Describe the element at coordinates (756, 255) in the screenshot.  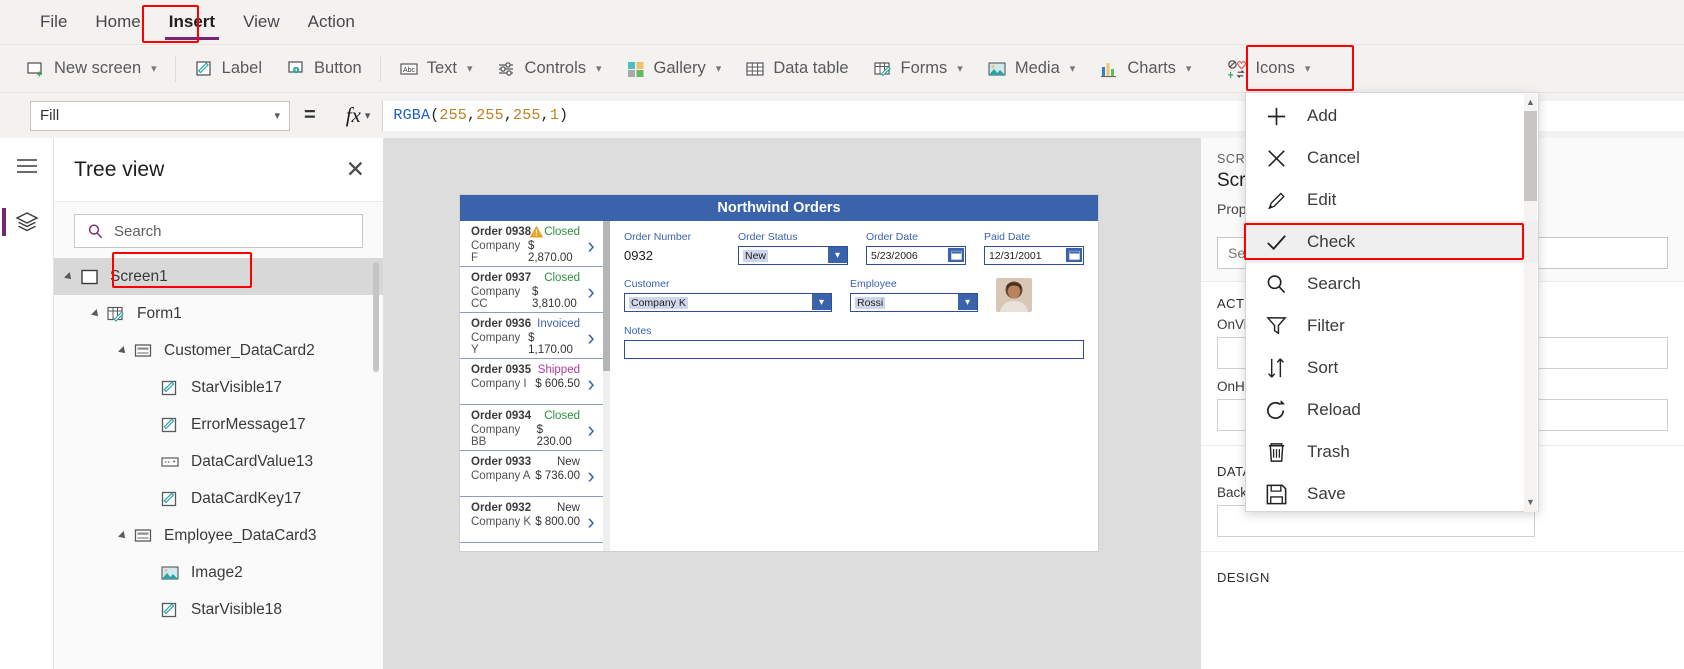
I see `field-value: New` at that location.